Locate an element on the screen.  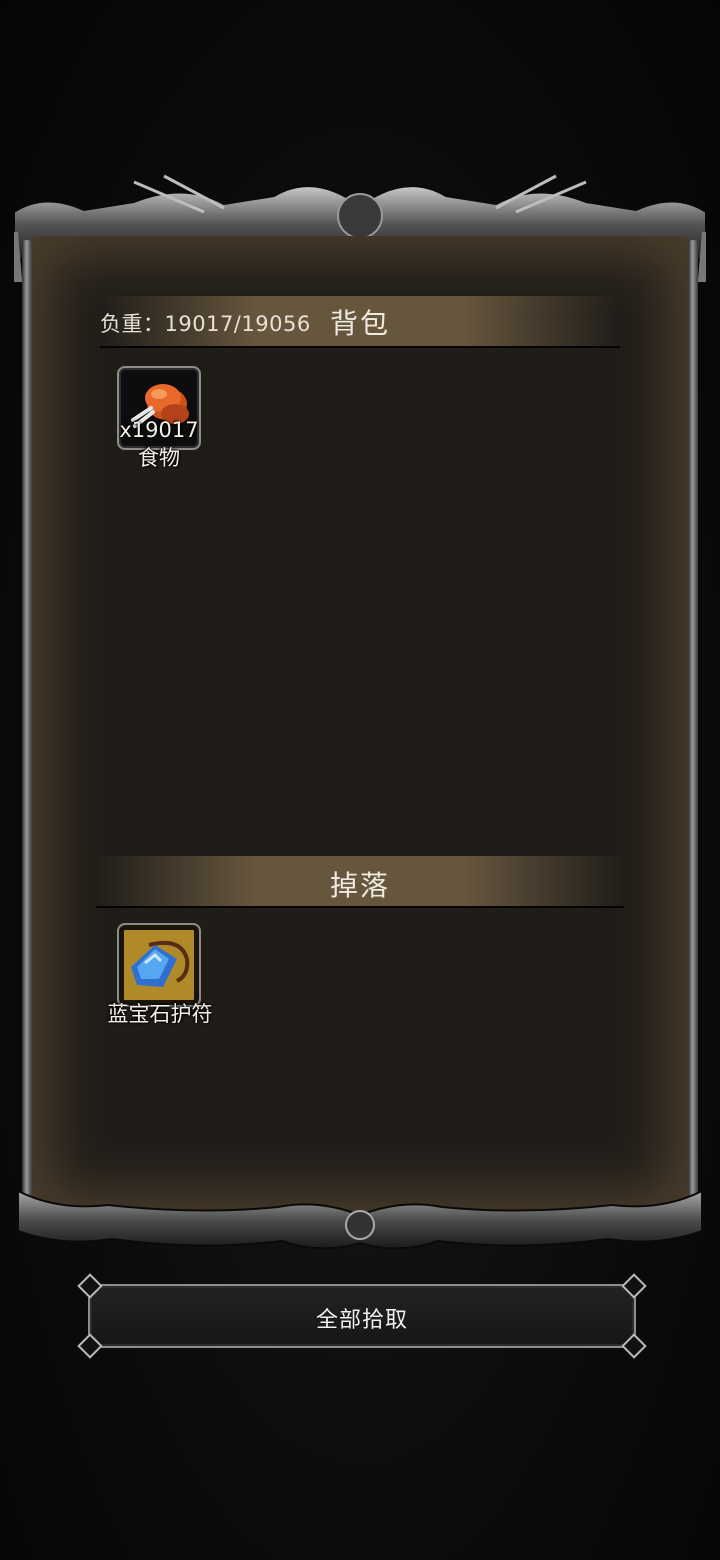
weight-label: 负重：19017/19056 is located at coordinates (205, 324).